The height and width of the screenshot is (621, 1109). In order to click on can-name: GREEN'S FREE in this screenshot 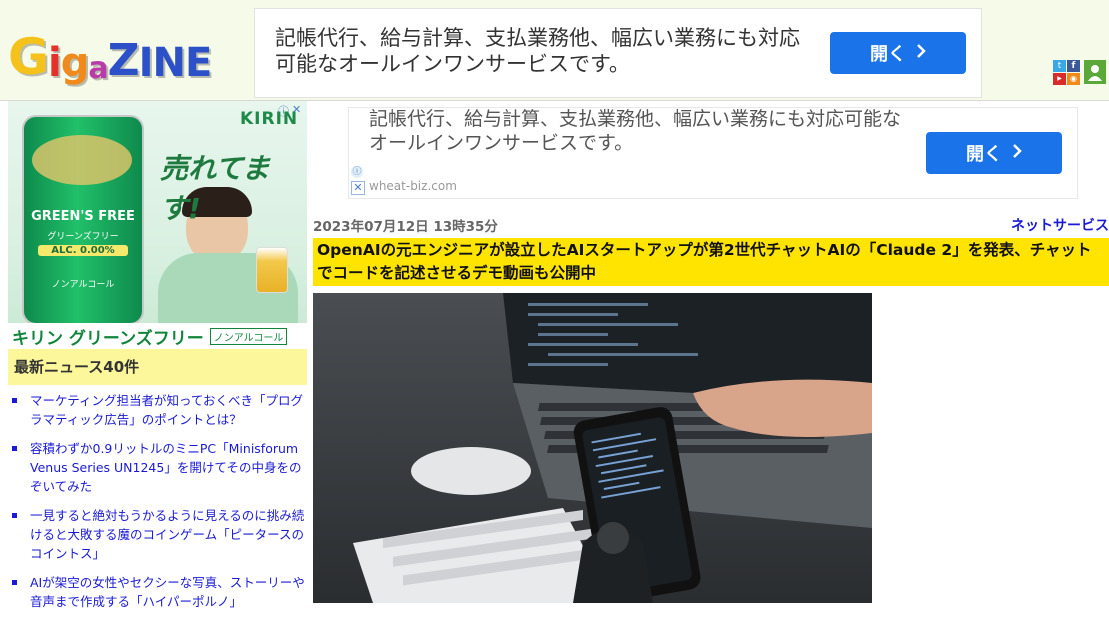, I will do `click(83, 216)`.